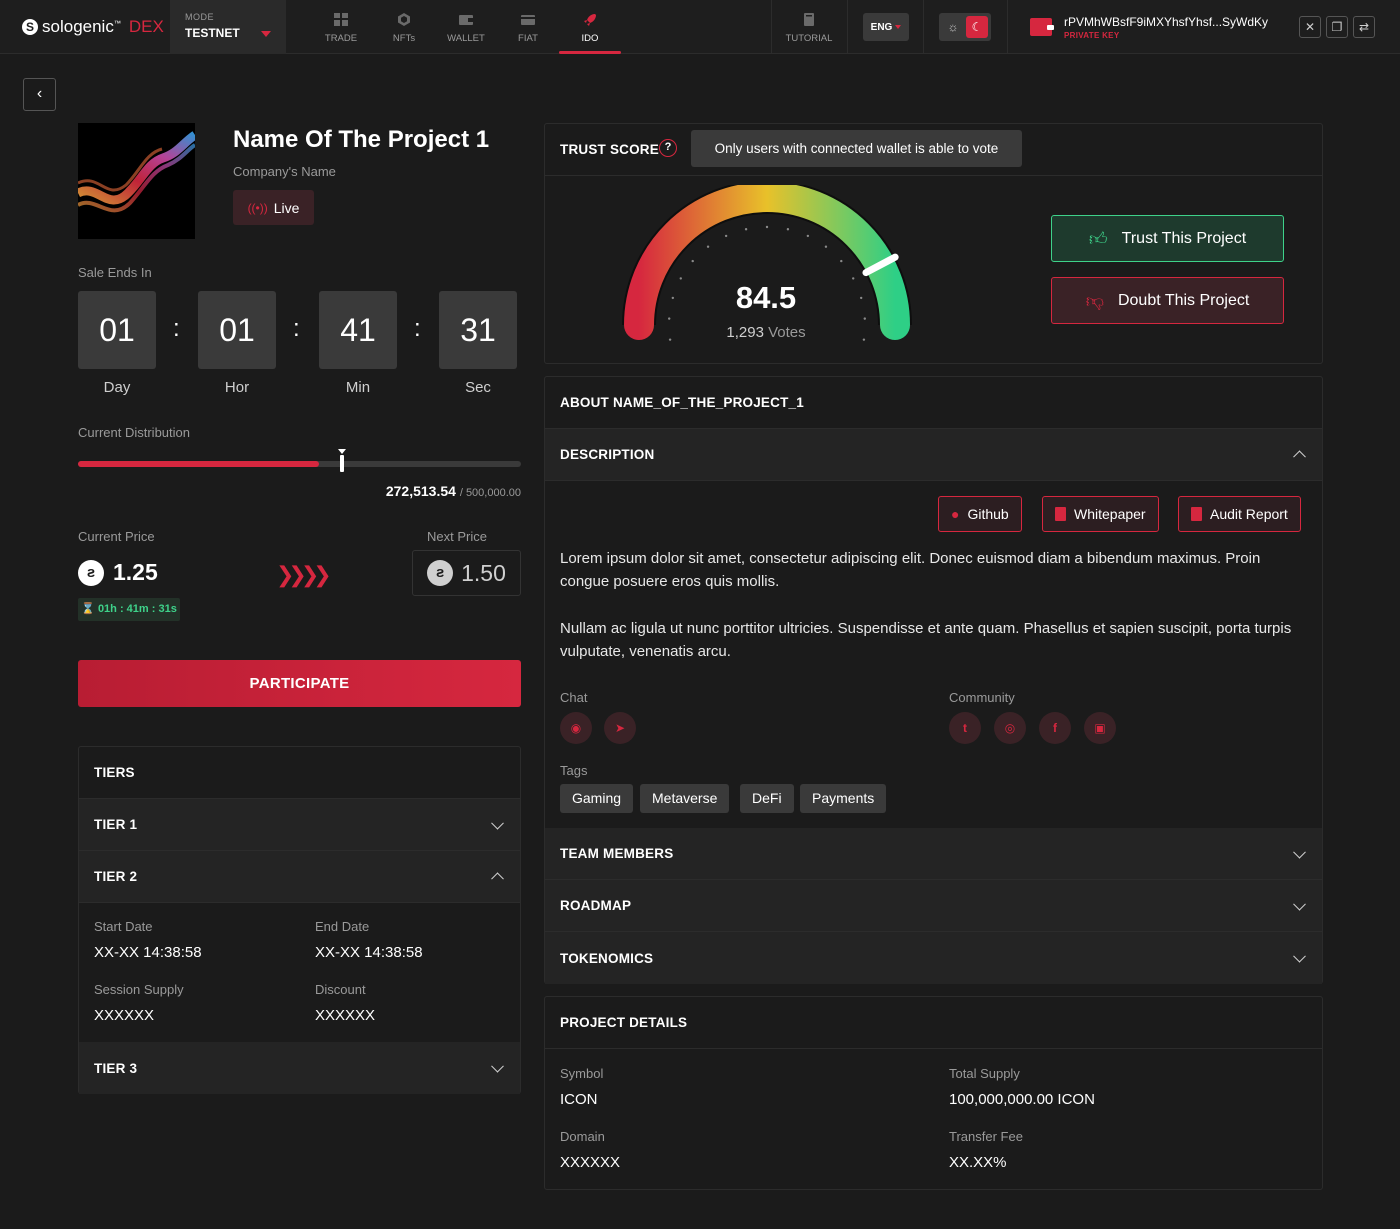 The width and height of the screenshot is (1400, 1229). I want to click on discord-icon: ◉, so click(576, 728).